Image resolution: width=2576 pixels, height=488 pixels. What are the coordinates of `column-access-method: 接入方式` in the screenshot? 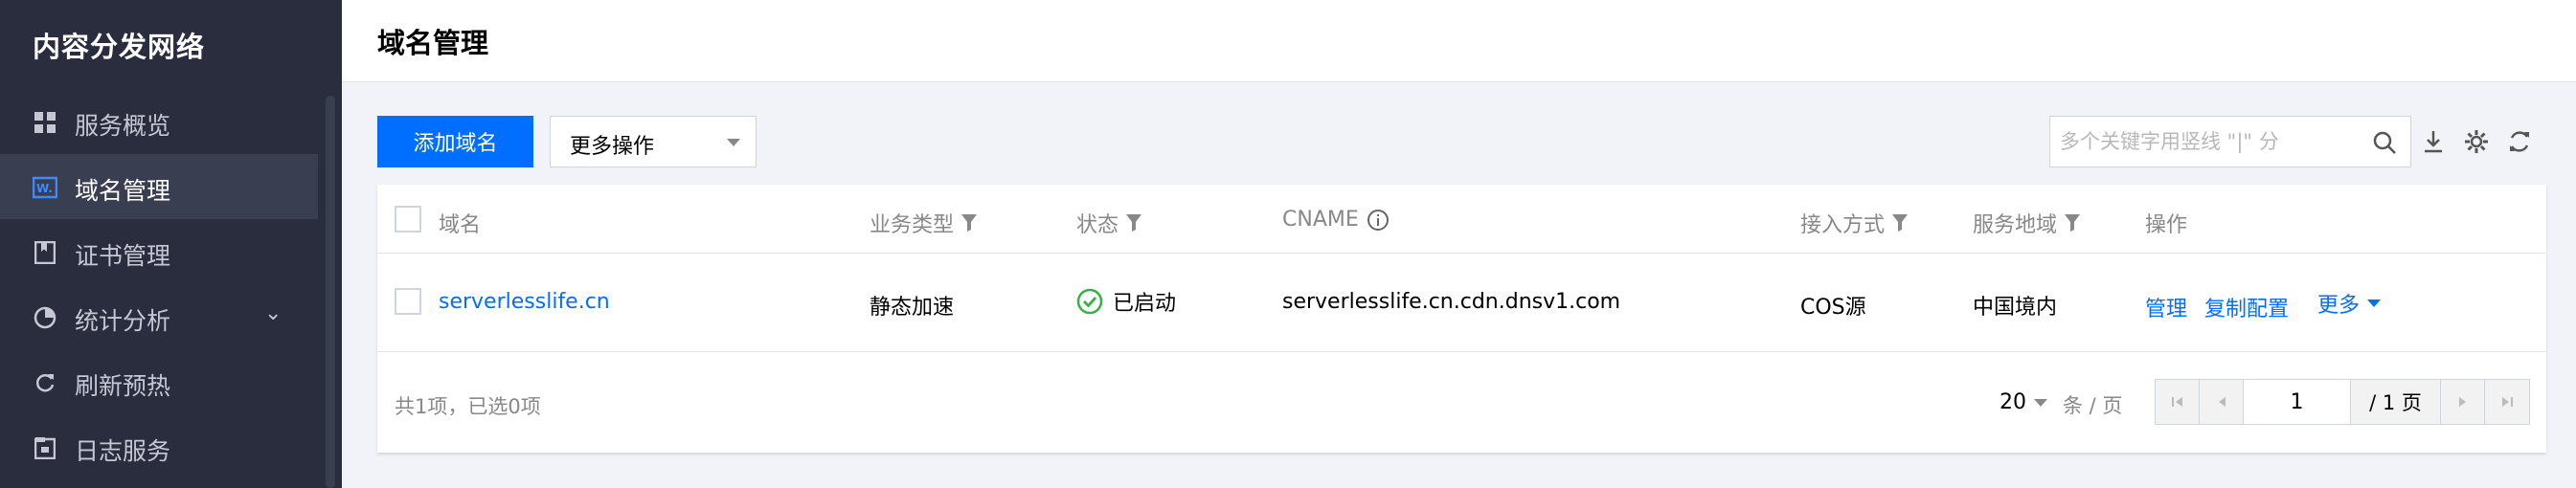 It's located at (1854, 223).